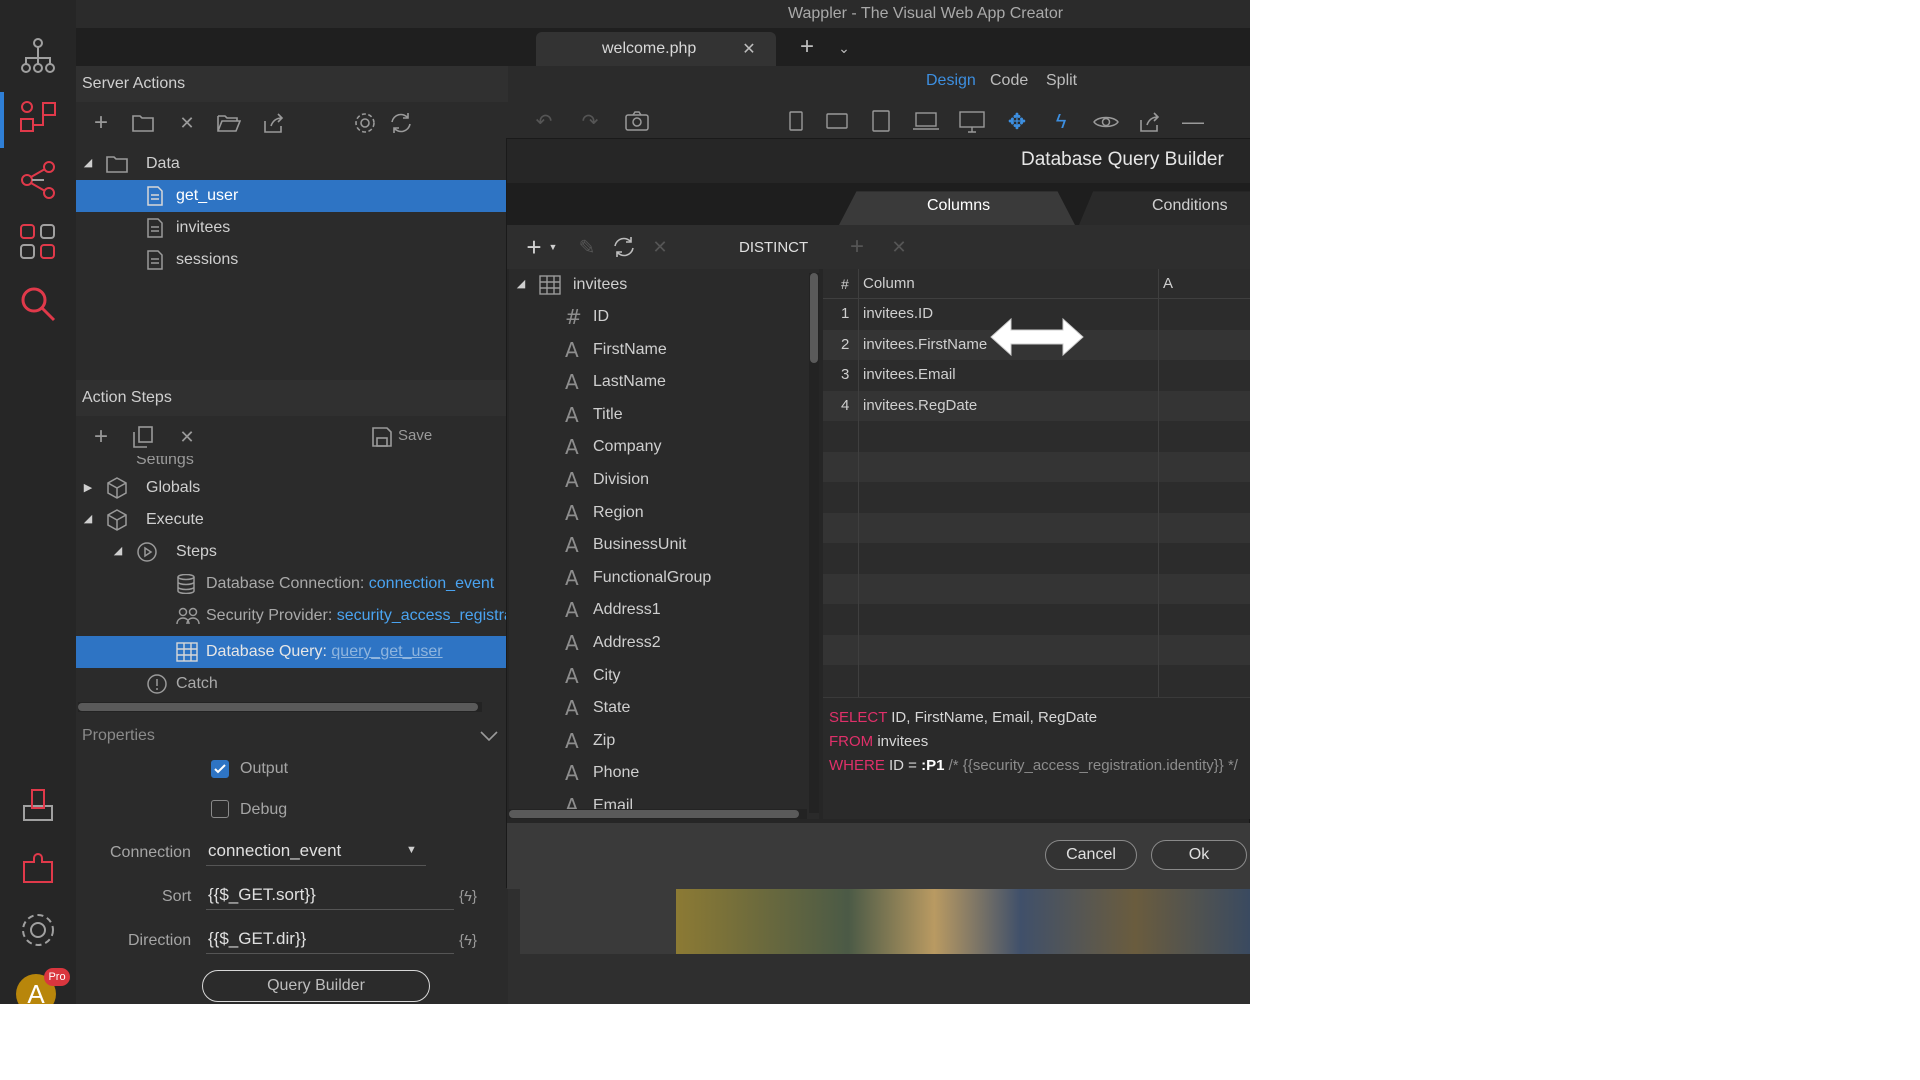 Image resolution: width=1920 pixels, height=1080 pixels. Describe the element at coordinates (292, 164) in the screenshot. I see `tree-folder-data: ◢ Data` at that location.